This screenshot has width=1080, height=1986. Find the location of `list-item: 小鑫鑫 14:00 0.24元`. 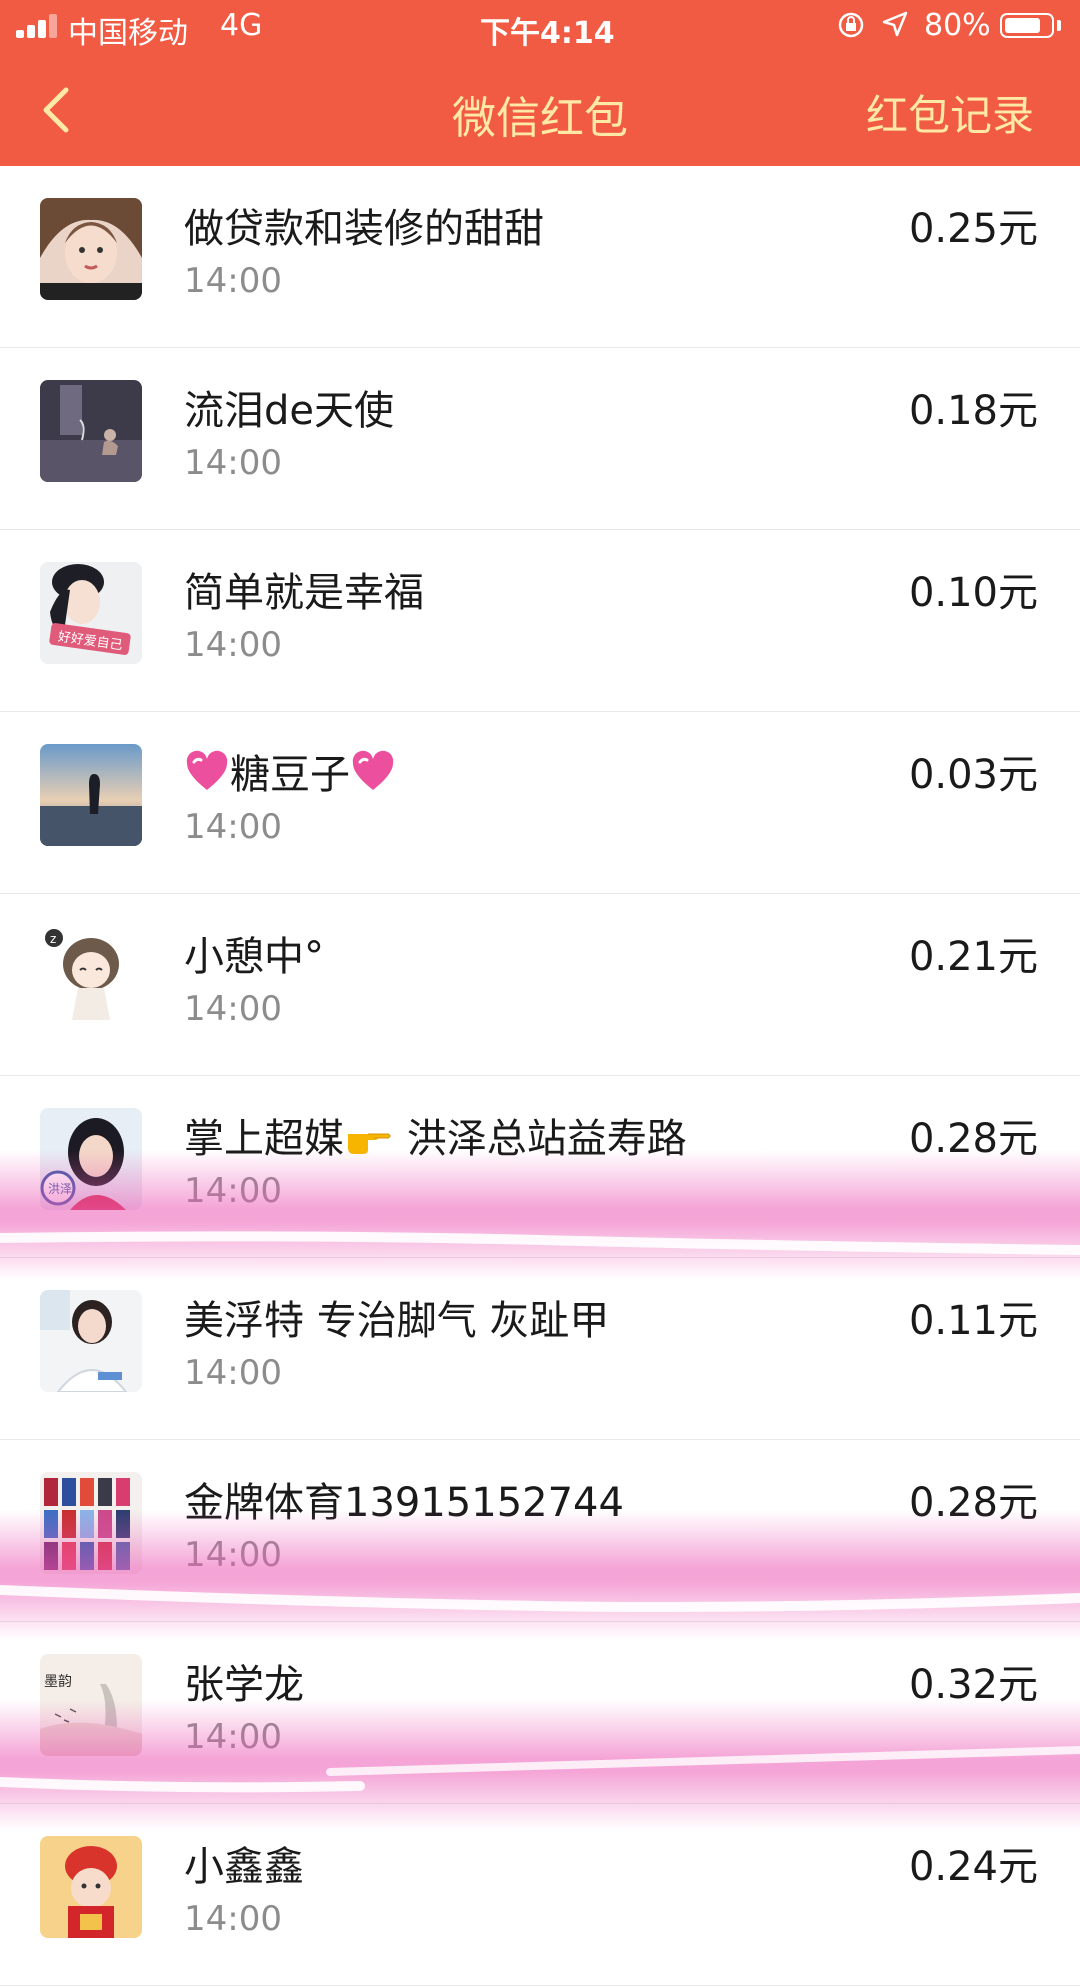

list-item: 小鑫鑫 14:00 0.24元 is located at coordinates (540, 1895).